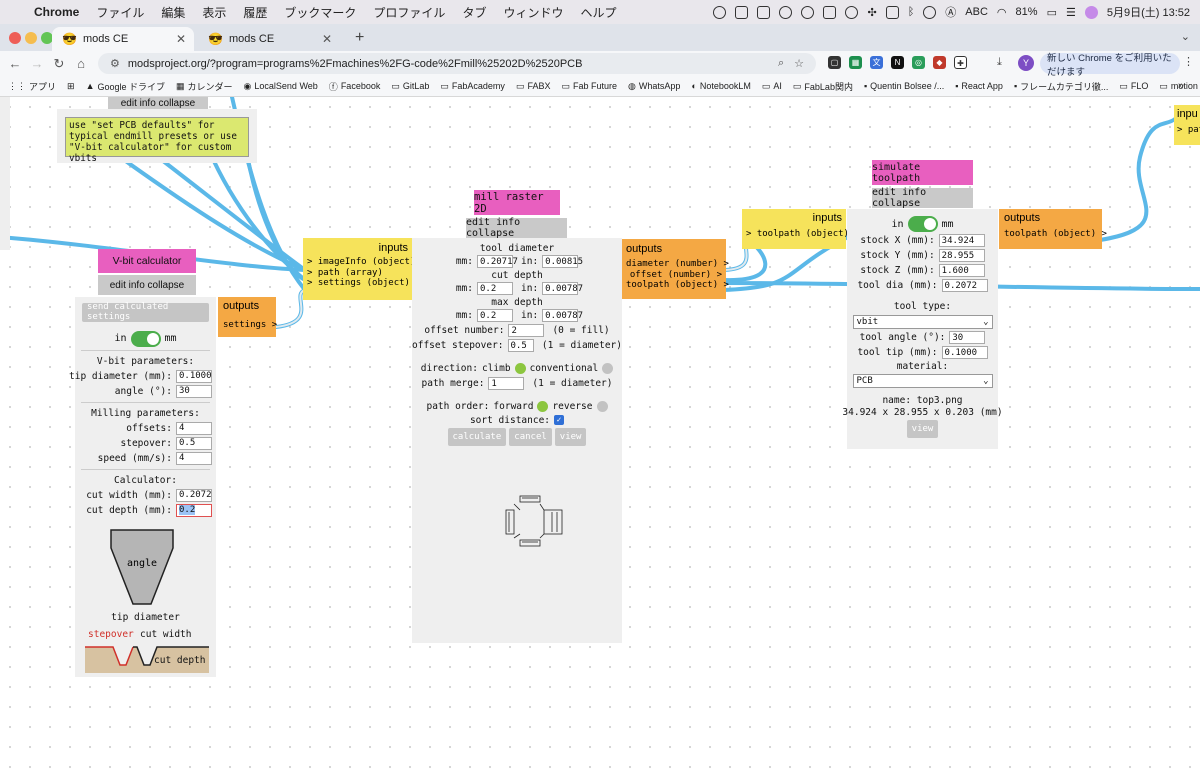 Image resolution: width=1200 pixels, height=777 pixels. Describe the element at coordinates (158, 103) in the screenshot. I see `note-module-menu: edit info collapse` at that location.